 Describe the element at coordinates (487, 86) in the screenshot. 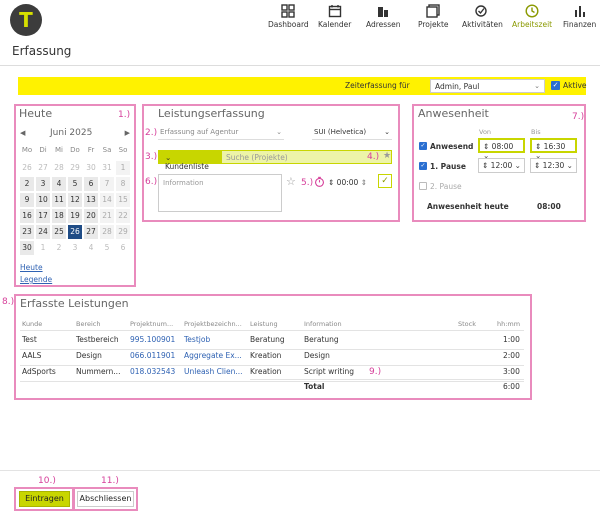

I see `user-select: Admin, Paul ⌄` at that location.